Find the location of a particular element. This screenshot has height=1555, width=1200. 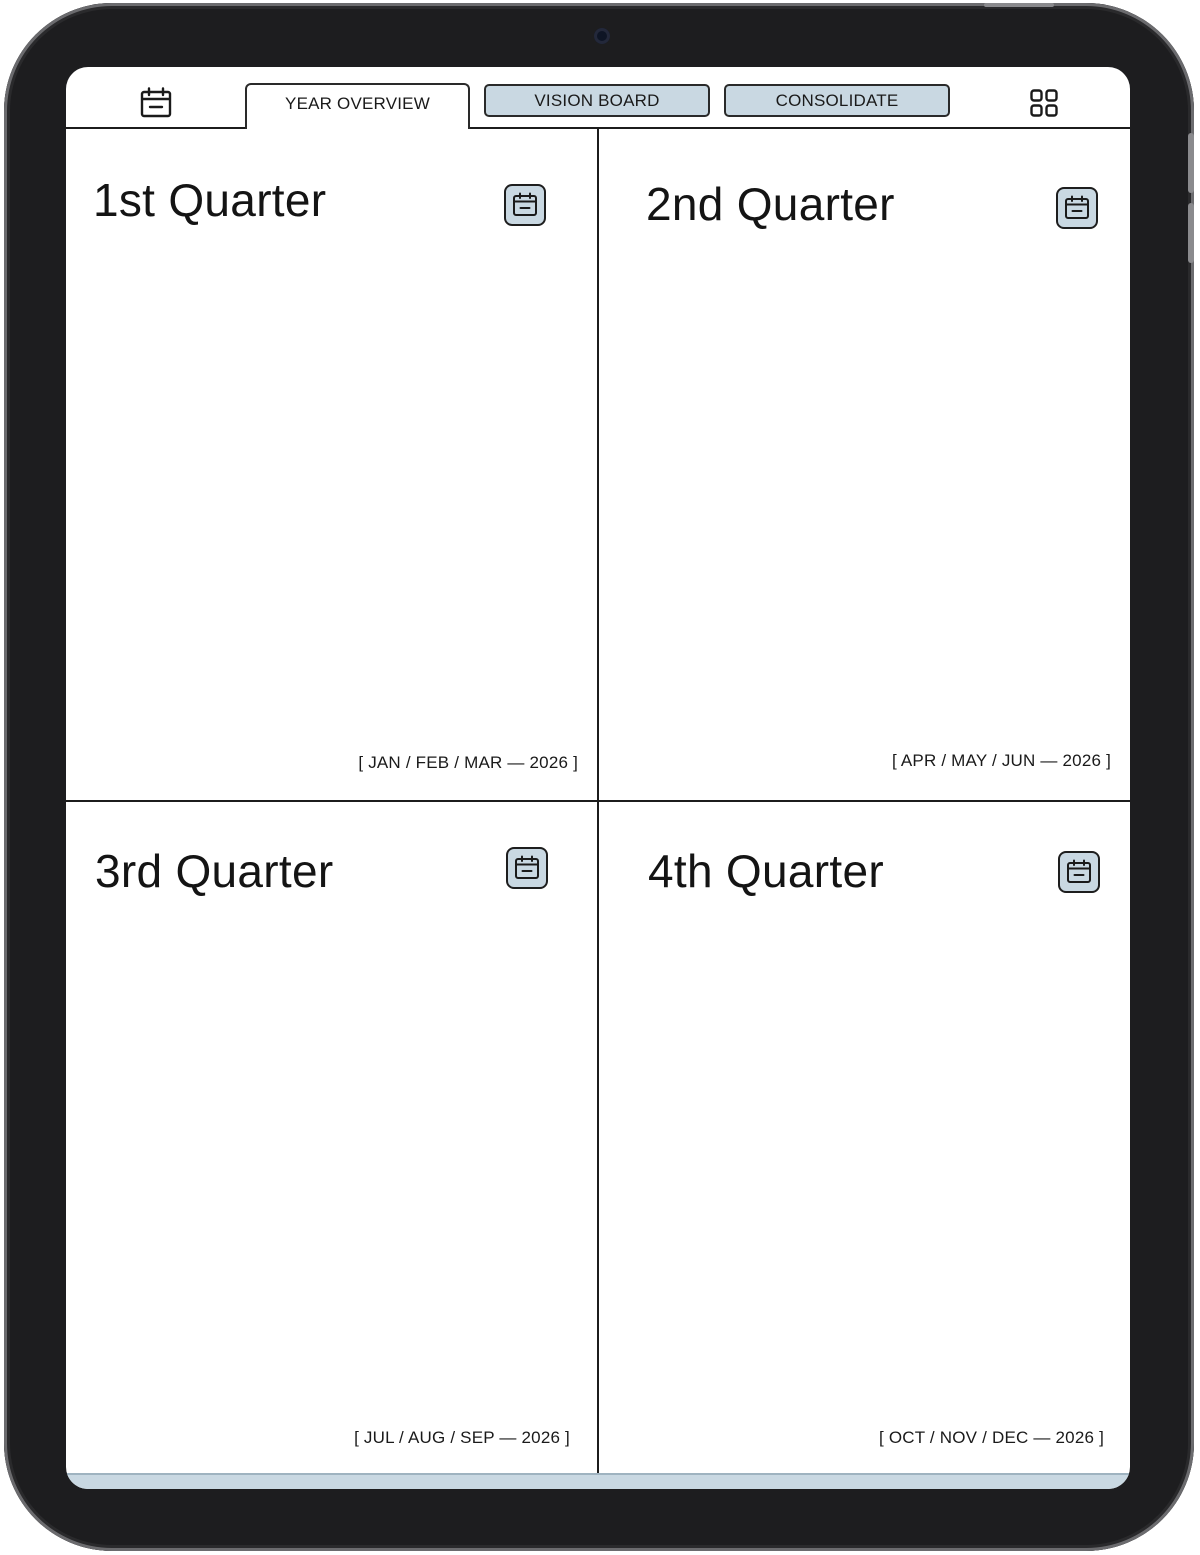

power-button is located at coordinates (1019, 5).